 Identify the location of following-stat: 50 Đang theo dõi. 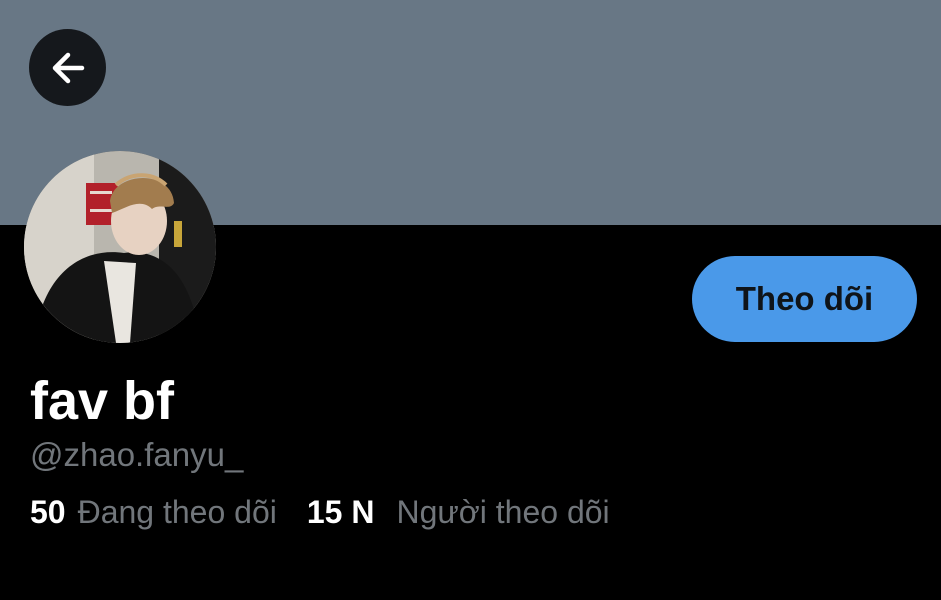
(153, 512).